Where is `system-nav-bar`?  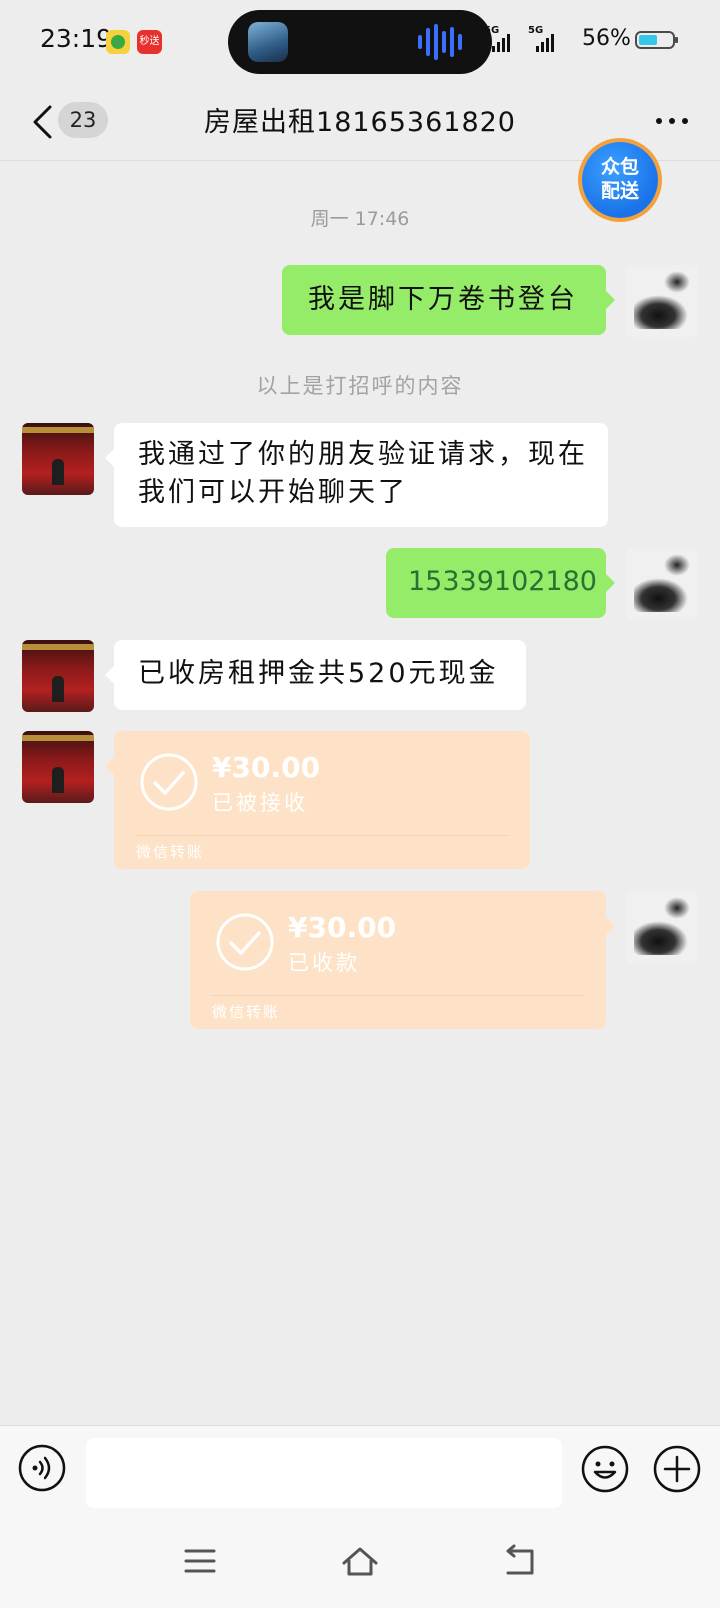
system-nav-bar is located at coordinates (360, 1561).